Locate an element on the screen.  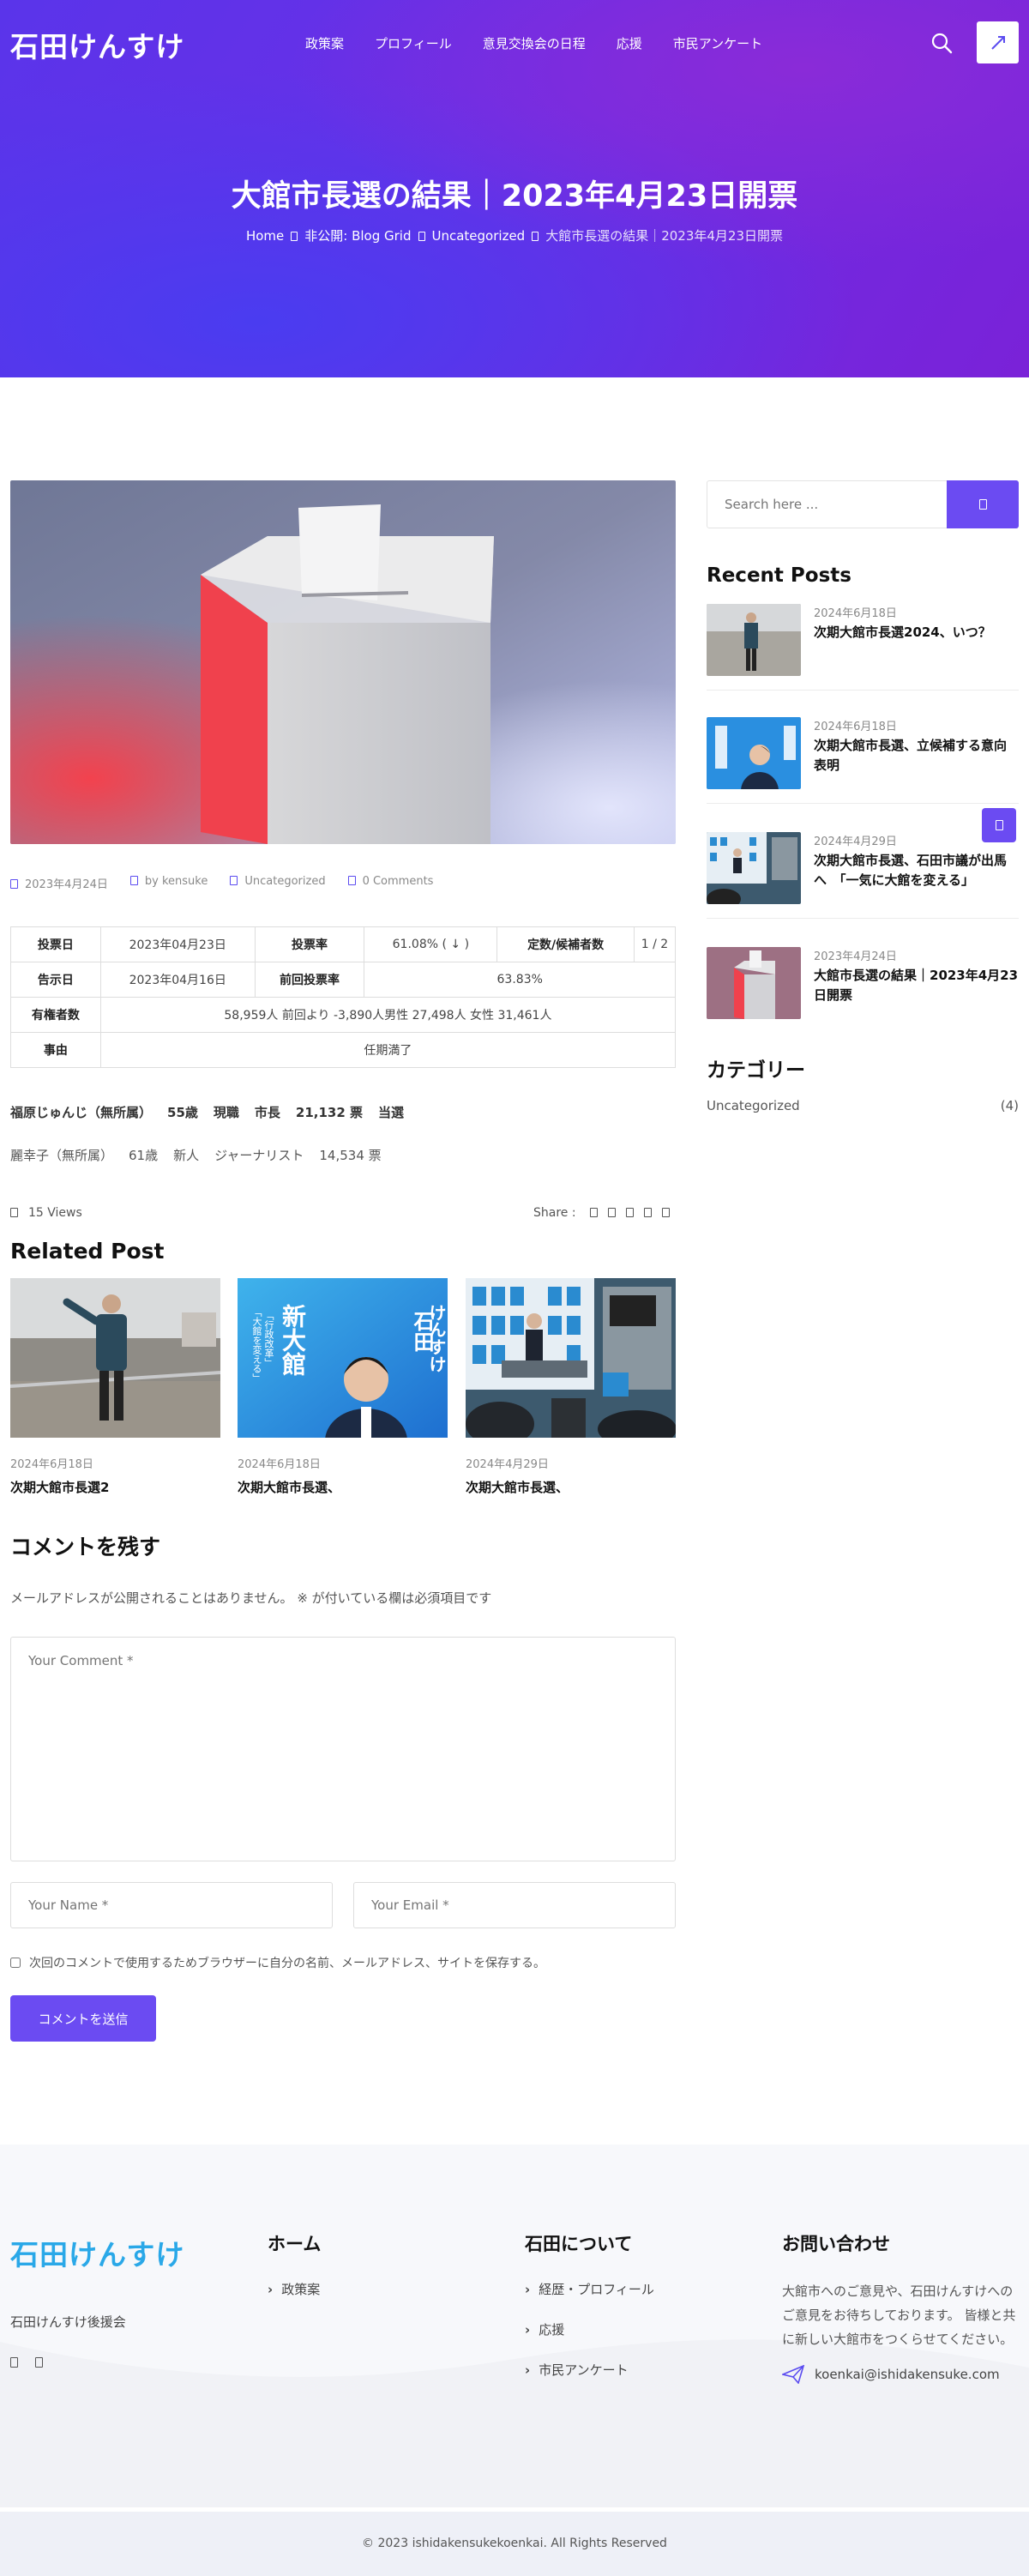
menu-toggle-button is located at coordinates (998, 42).